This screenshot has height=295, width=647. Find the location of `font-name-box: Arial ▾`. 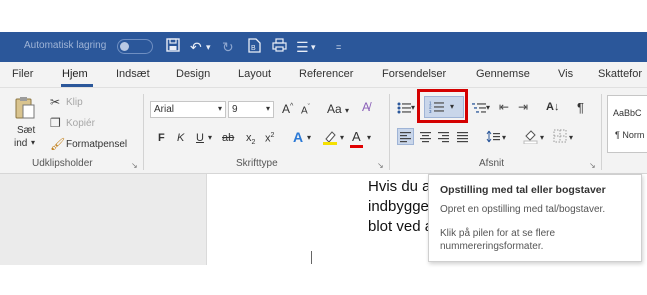

font-name-box: Arial ▾ is located at coordinates (188, 109).